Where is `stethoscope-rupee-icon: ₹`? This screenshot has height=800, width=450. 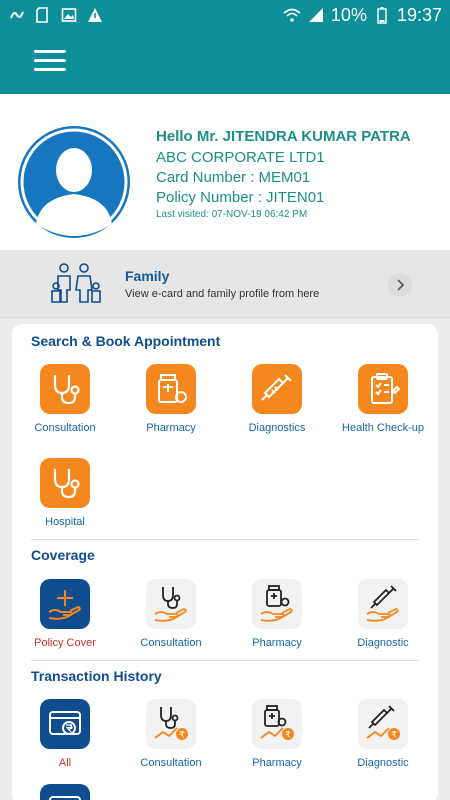
stethoscope-rupee-icon: ₹ is located at coordinates (171, 724).